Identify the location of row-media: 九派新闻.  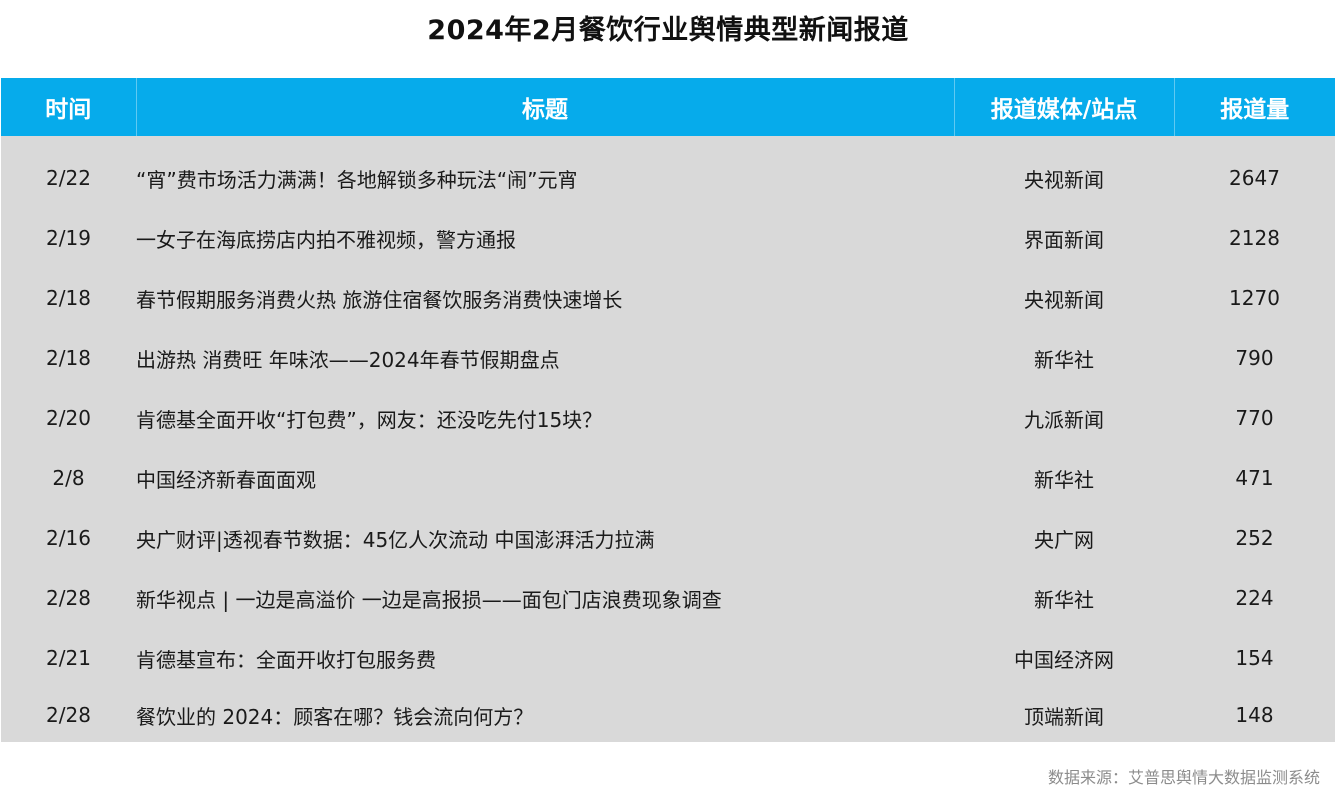
(1064, 419).